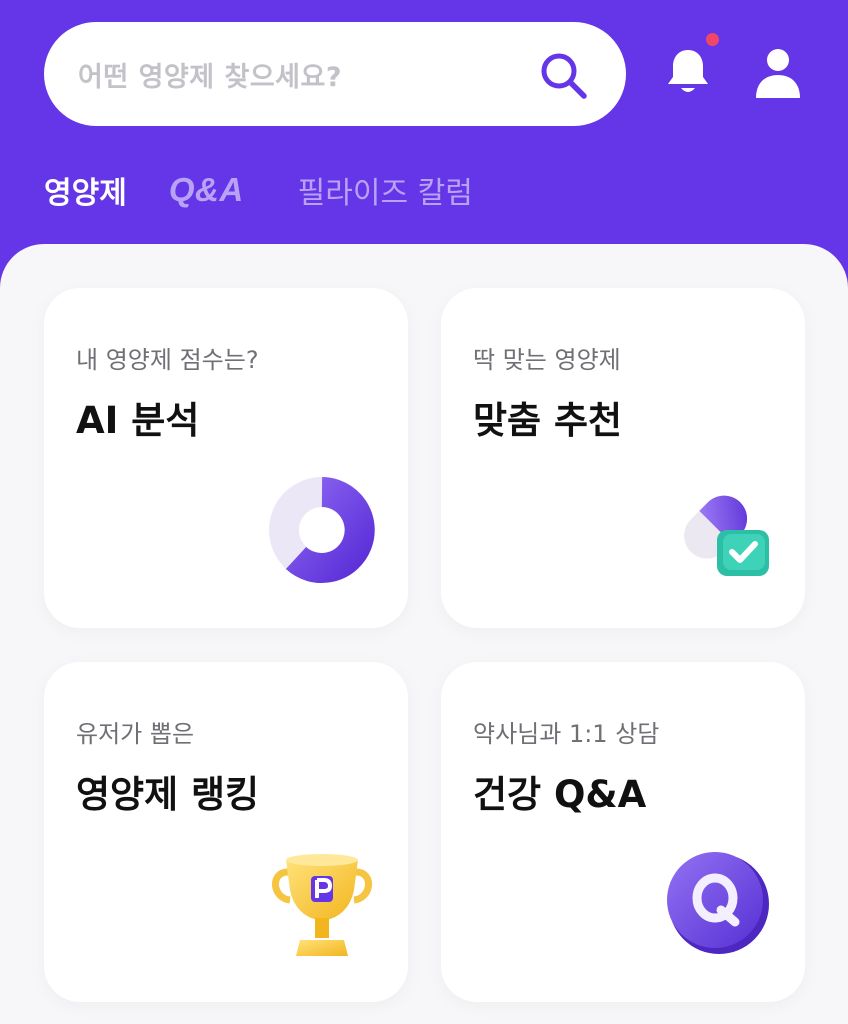  What do you see at coordinates (168, 794) in the screenshot?
I see `card-title: 영양제 랭킹` at bounding box center [168, 794].